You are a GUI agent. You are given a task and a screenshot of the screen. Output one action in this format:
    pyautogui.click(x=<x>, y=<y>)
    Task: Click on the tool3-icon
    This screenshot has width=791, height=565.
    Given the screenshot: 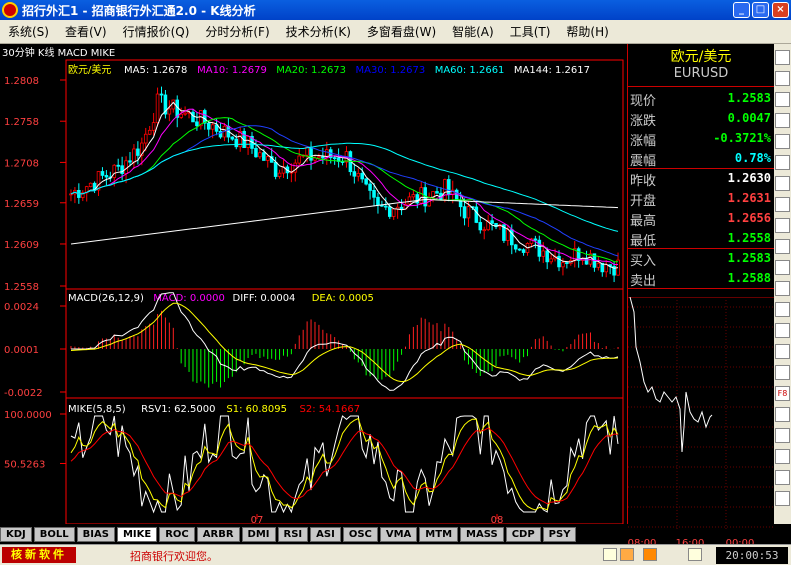 What is the action you would take?
    pyautogui.click(x=782, y=99)
    